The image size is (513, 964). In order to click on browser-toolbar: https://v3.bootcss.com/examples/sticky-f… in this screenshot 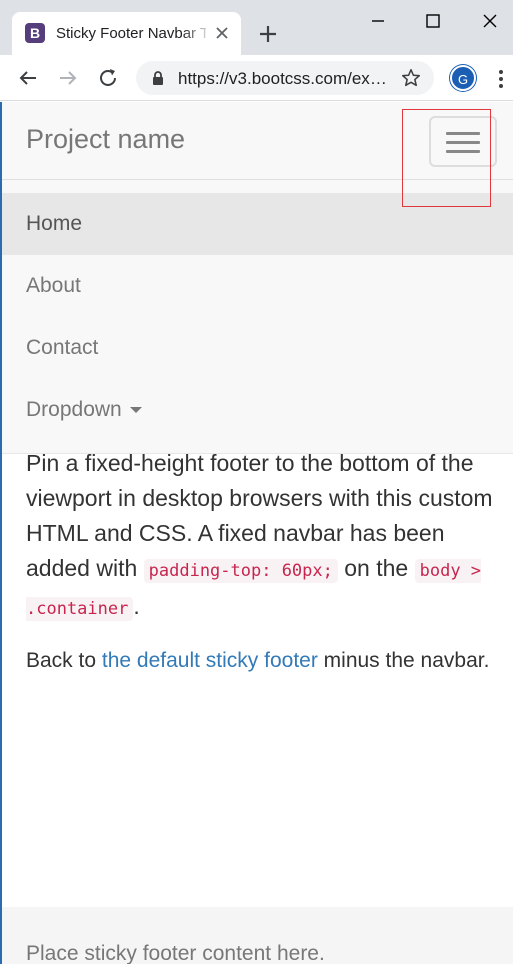, I will do `click(256, 78)`.